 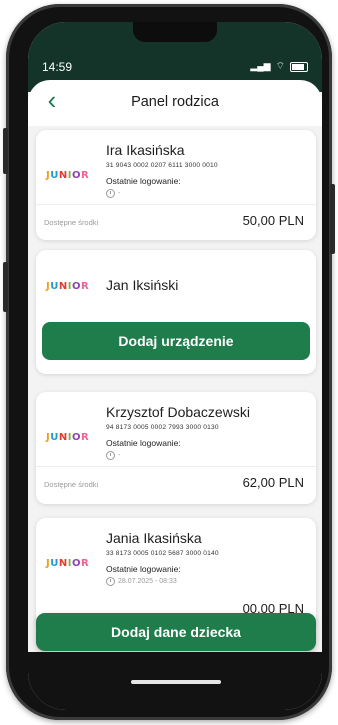 I want to click on add-child-button: Dodaj dane dziecka, so click(x=176, y=632).